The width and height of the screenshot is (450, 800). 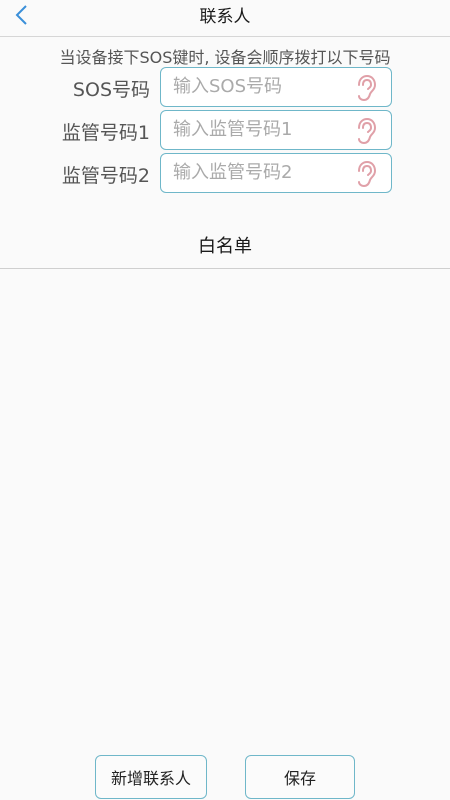 I want to click on sos-number-field-box, so click(x=276, y=87).